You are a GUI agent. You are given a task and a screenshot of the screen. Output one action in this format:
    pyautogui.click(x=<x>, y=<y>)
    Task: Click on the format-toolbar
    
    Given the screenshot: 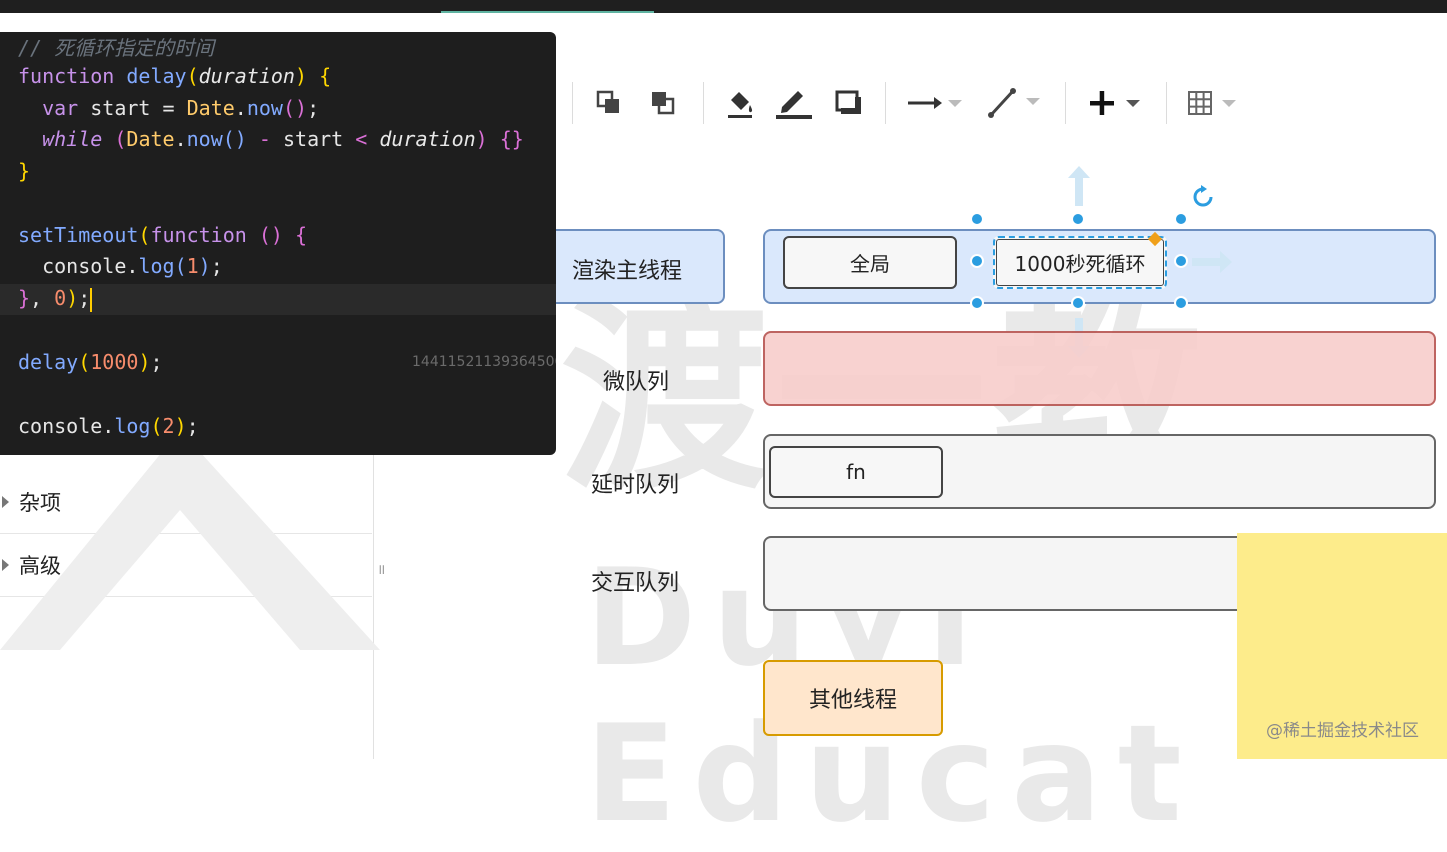 What is the action you would take?
    pyautogui.click(x=1001, y=103)
    